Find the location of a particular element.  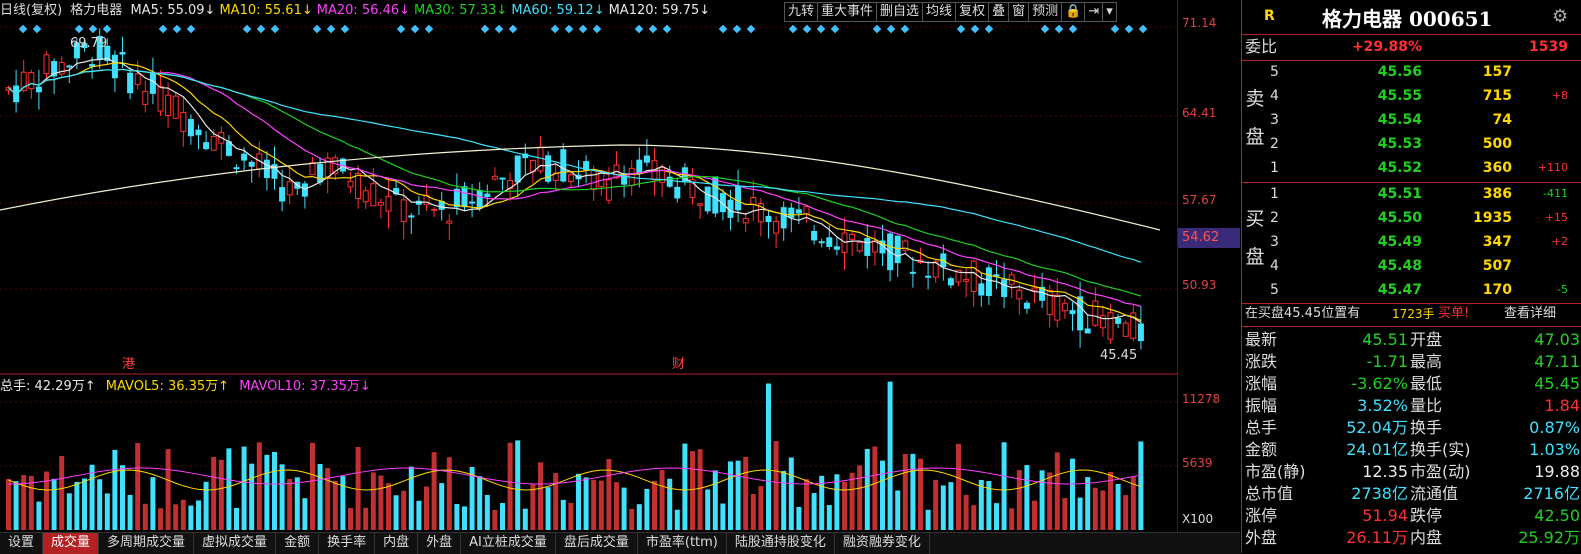

indicator-tab: 多周期成交量 is located at coordinates (147, 543).